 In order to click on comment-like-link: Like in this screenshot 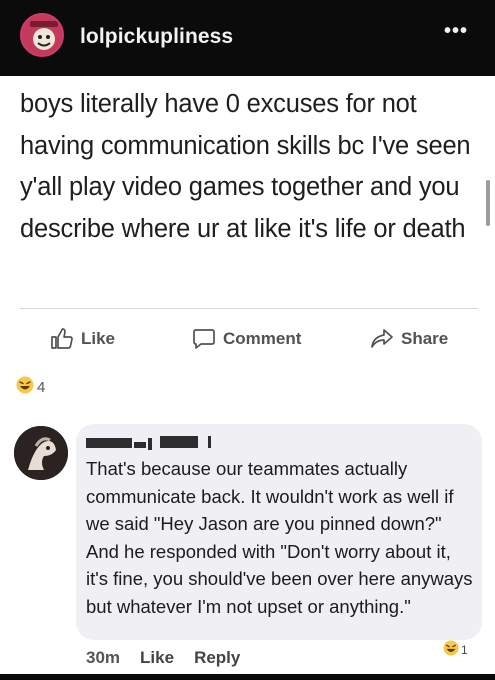, I will do `click(157, 658)`.